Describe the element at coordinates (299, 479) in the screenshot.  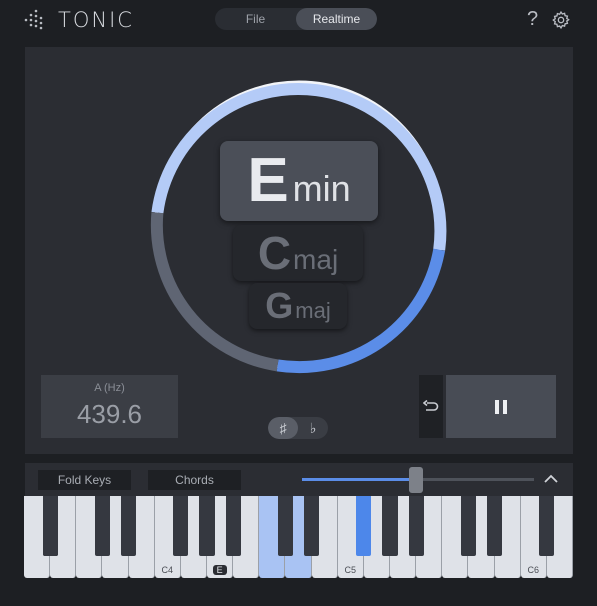
I see `keyboard-toolbar: Fold Keys Chords` at that location.